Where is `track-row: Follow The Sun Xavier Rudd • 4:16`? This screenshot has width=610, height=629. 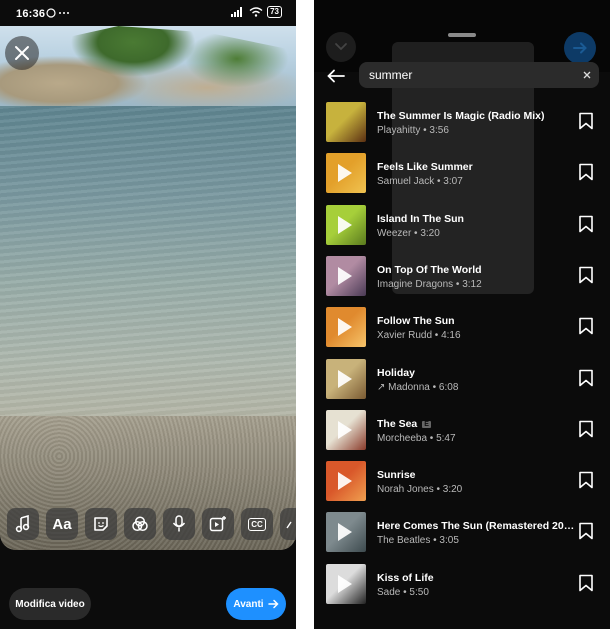 track-row: Follow The Sun Xavier Rudd • 4:16 is located at coordinates (462, 327).